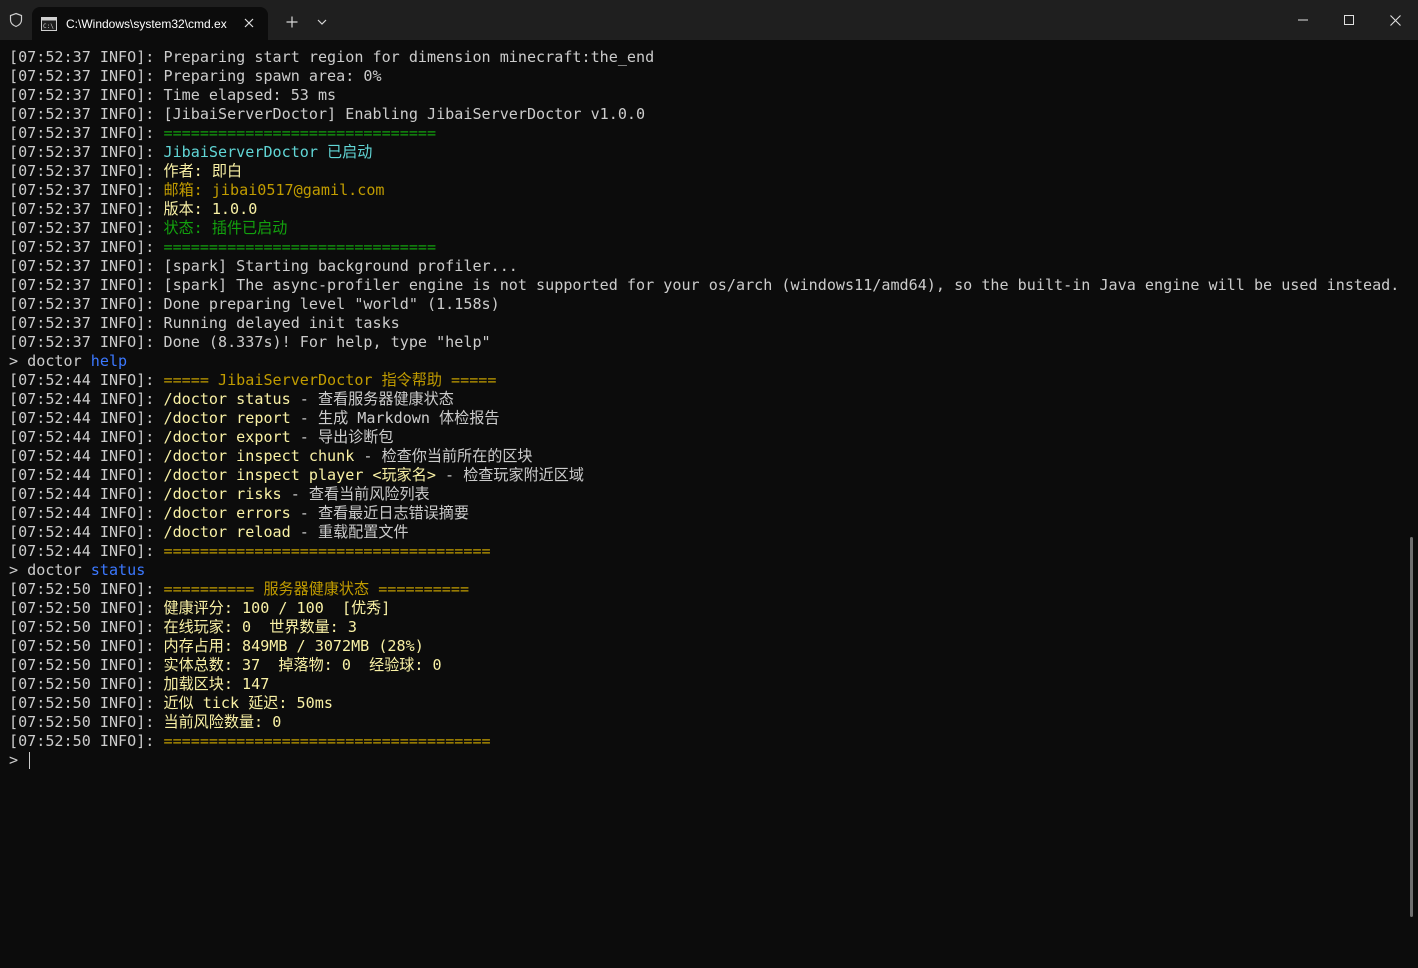  I want to click on minimize-button, so click(1303, 20).